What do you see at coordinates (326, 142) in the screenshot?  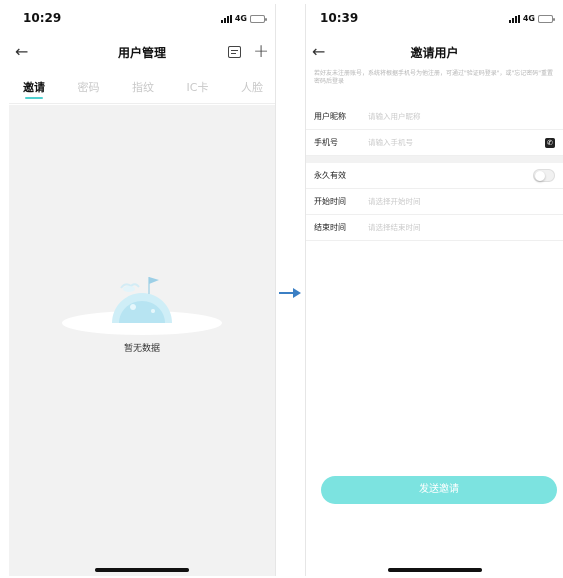 I see `phone-label: 手机号` at bounding box center [326, 142].